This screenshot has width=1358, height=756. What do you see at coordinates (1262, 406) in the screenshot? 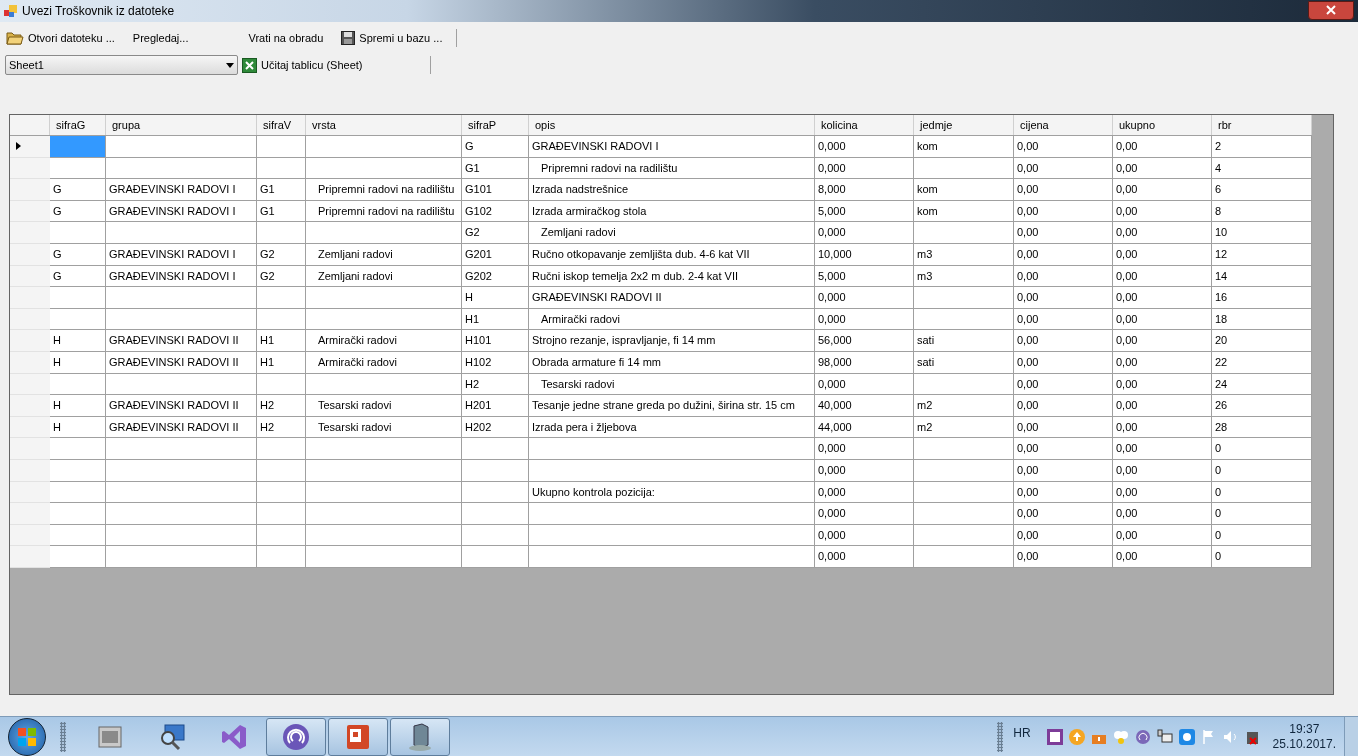
I see `table-cell: 26` at bounding box center [1262, 406].